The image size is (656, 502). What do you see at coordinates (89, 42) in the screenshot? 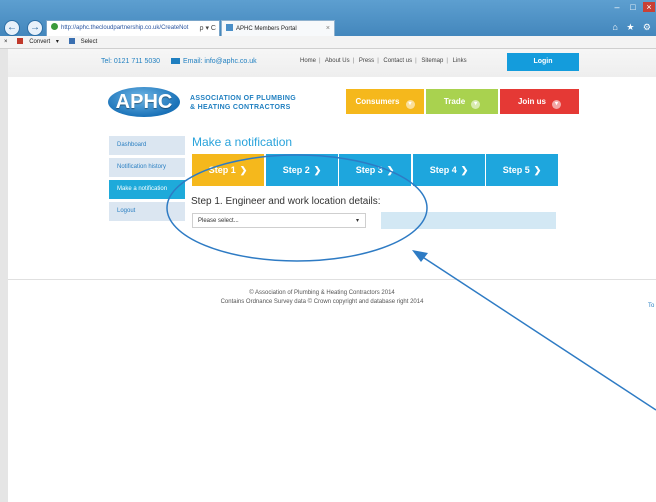
I see `select-label: Select` at bounding box center [89, 42].